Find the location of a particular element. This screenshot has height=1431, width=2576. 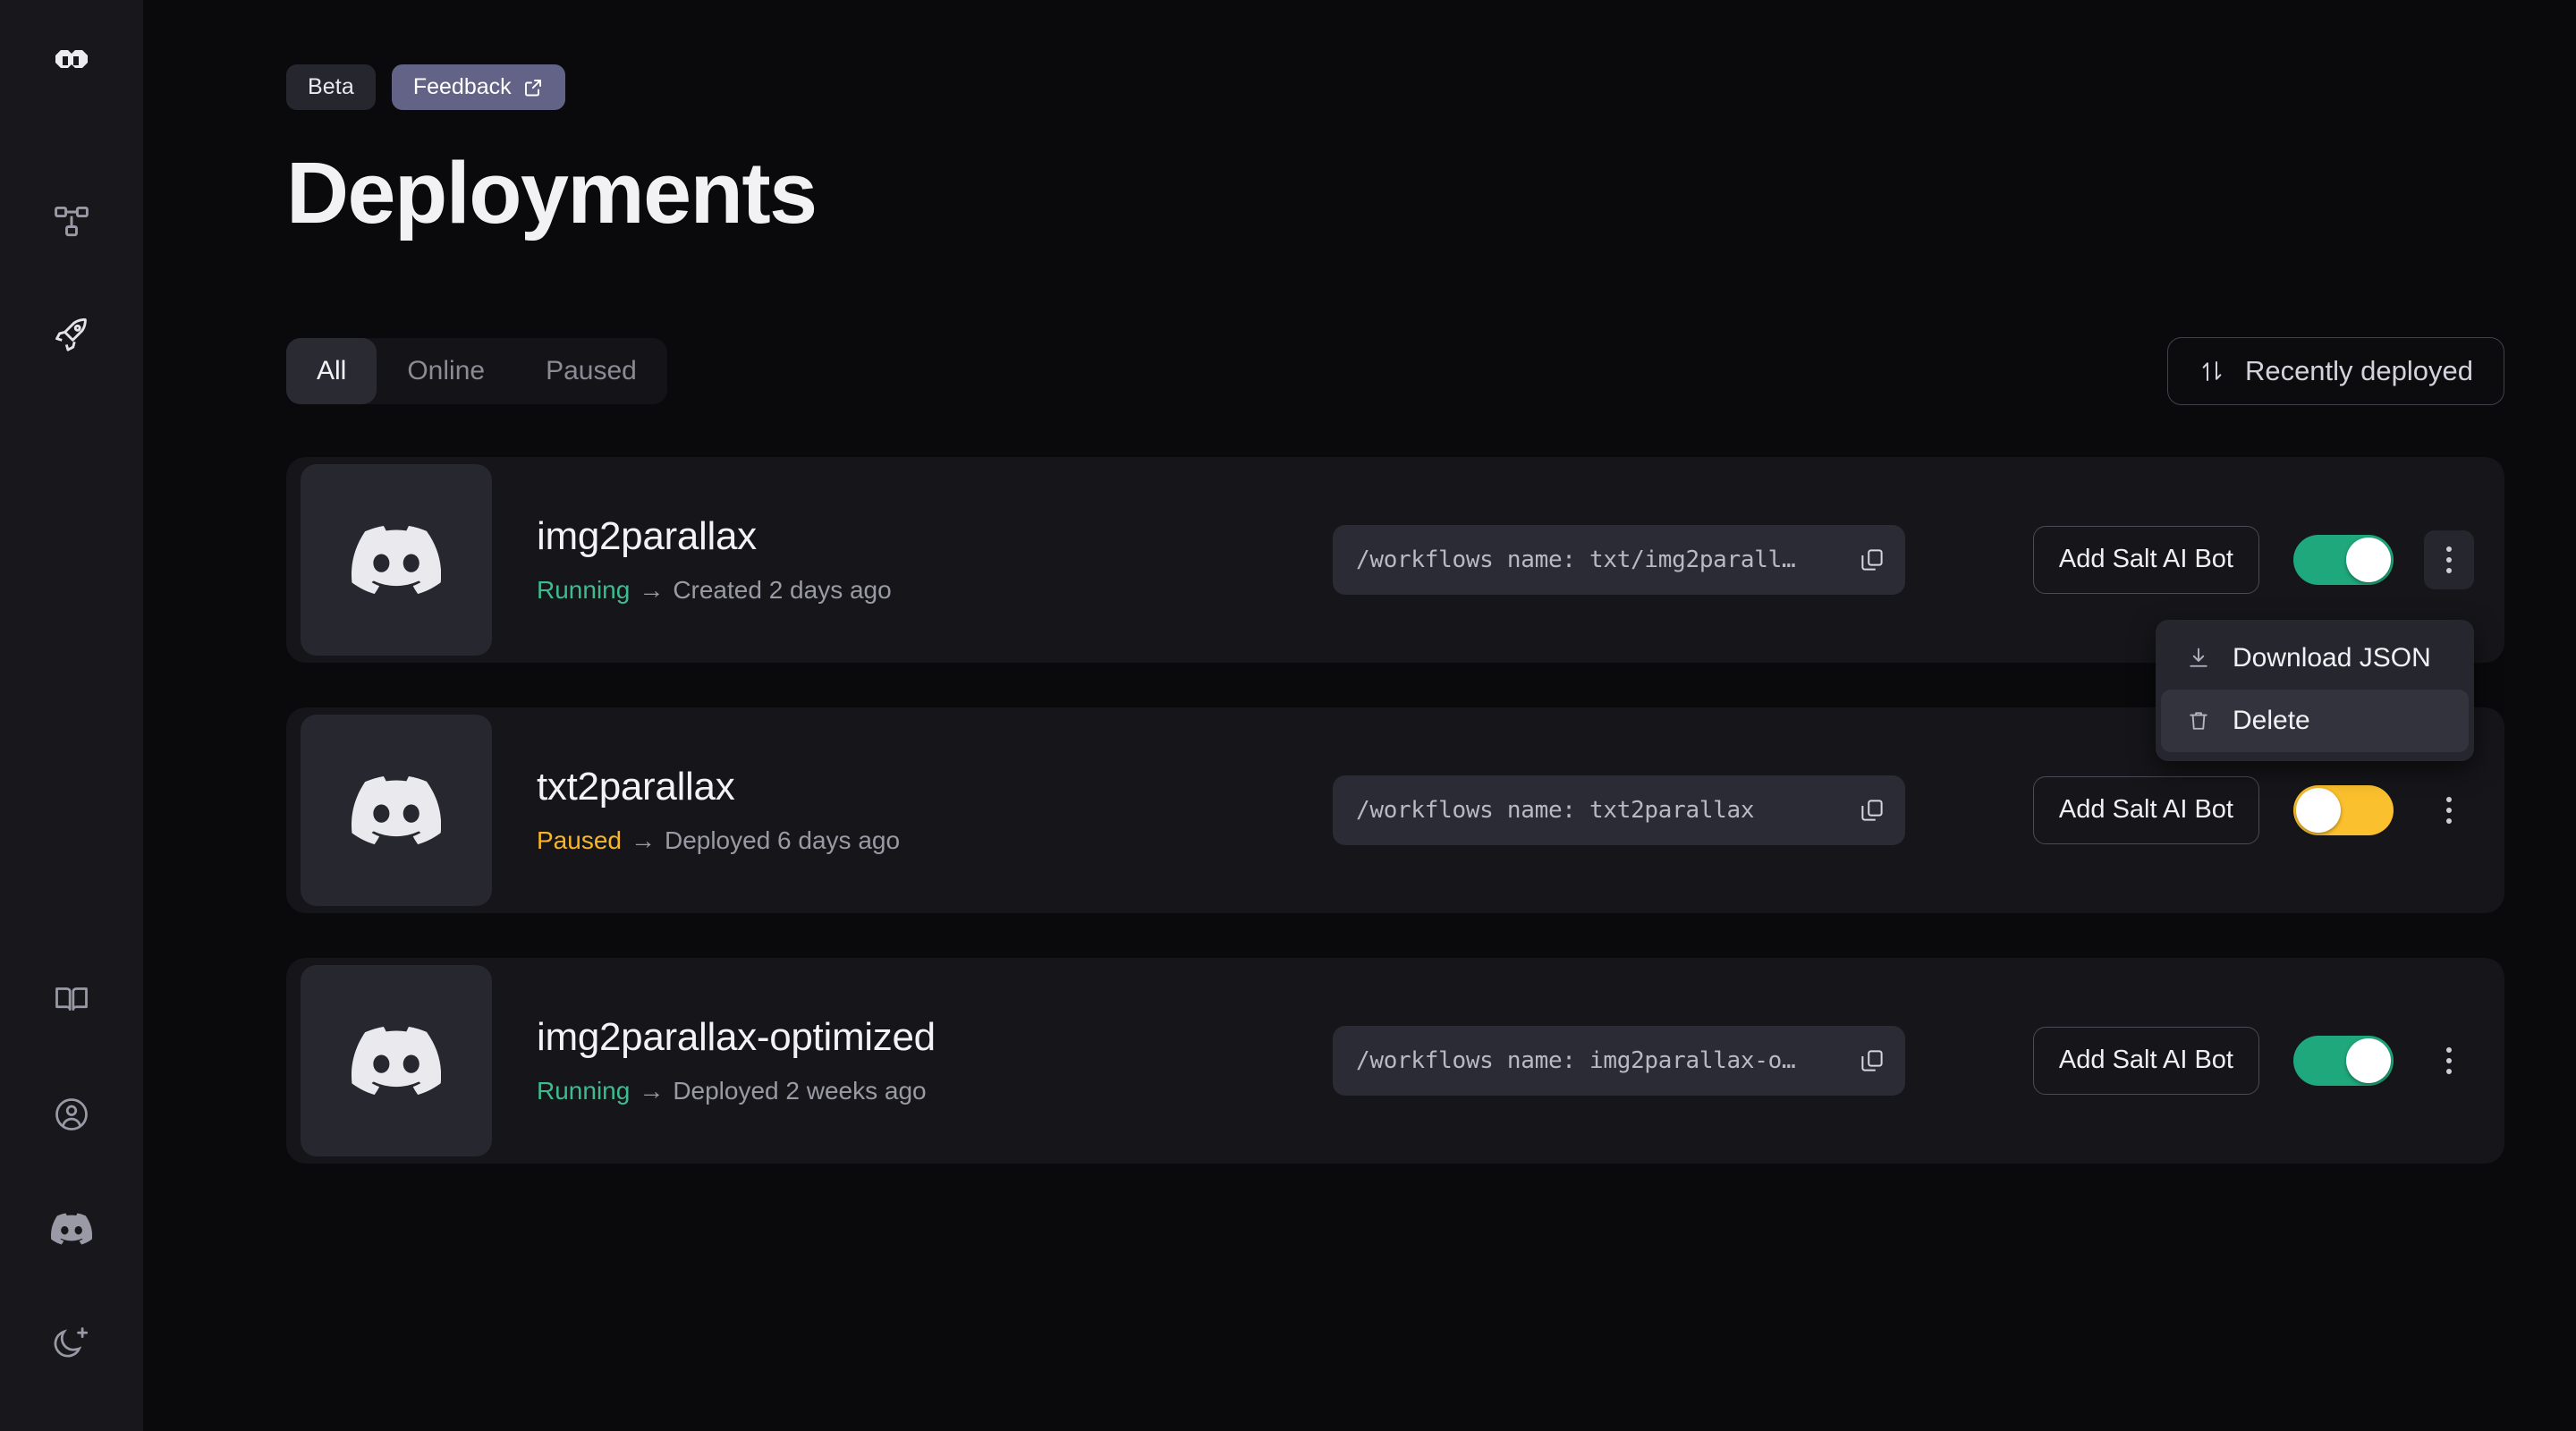

deployment-name: txt2parallax is located at coordinates (636, 787).